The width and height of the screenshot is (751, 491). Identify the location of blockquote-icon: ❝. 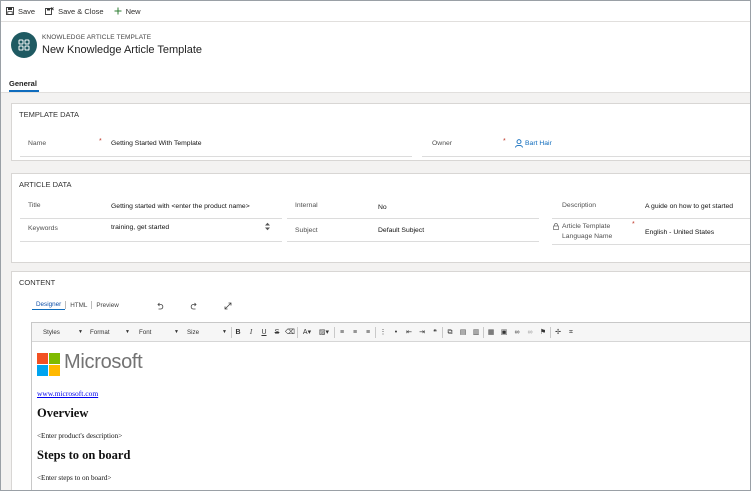
(435, 332).